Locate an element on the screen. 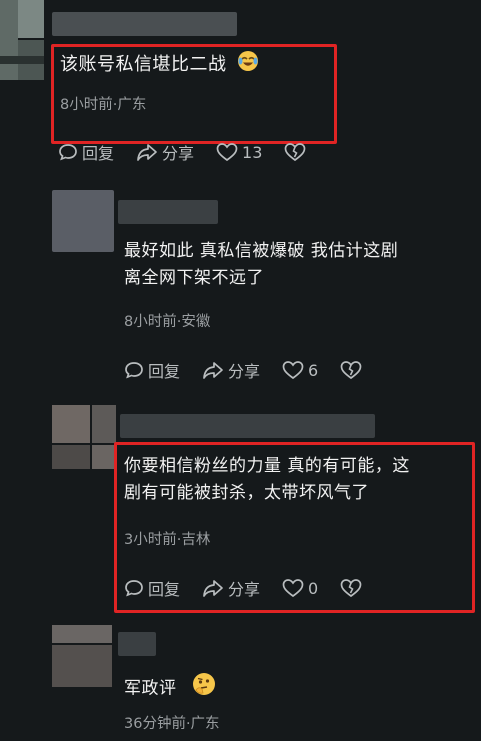  comment-actions: 回复 分享 13 is located at coordinates (195, 152).